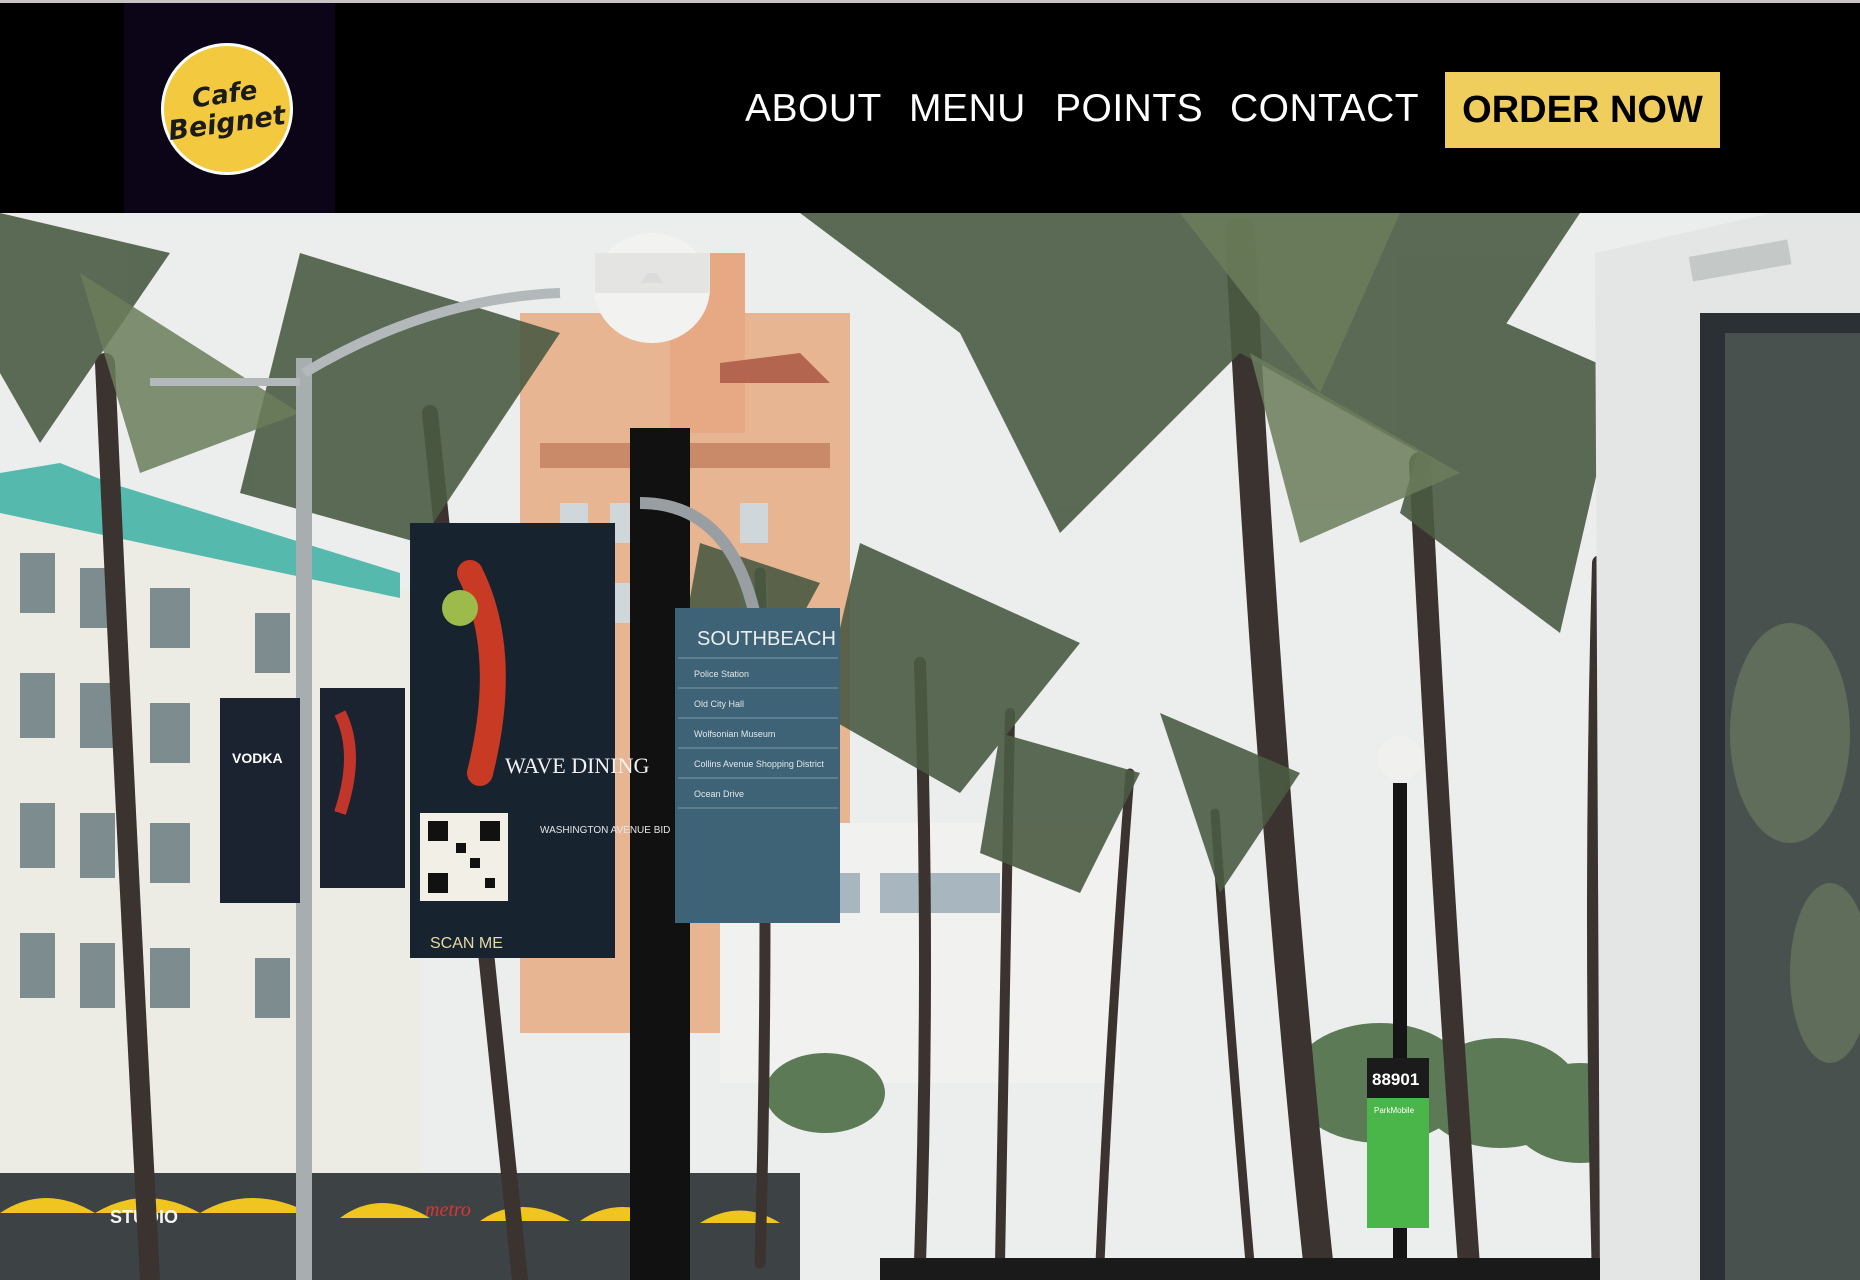 This screenshot has height=1280, width=1860. What do you see at coordinates (448, 1210) in the screenshot?
I see `storefront-metro-text: metro` at bounding box center [448, 1210].